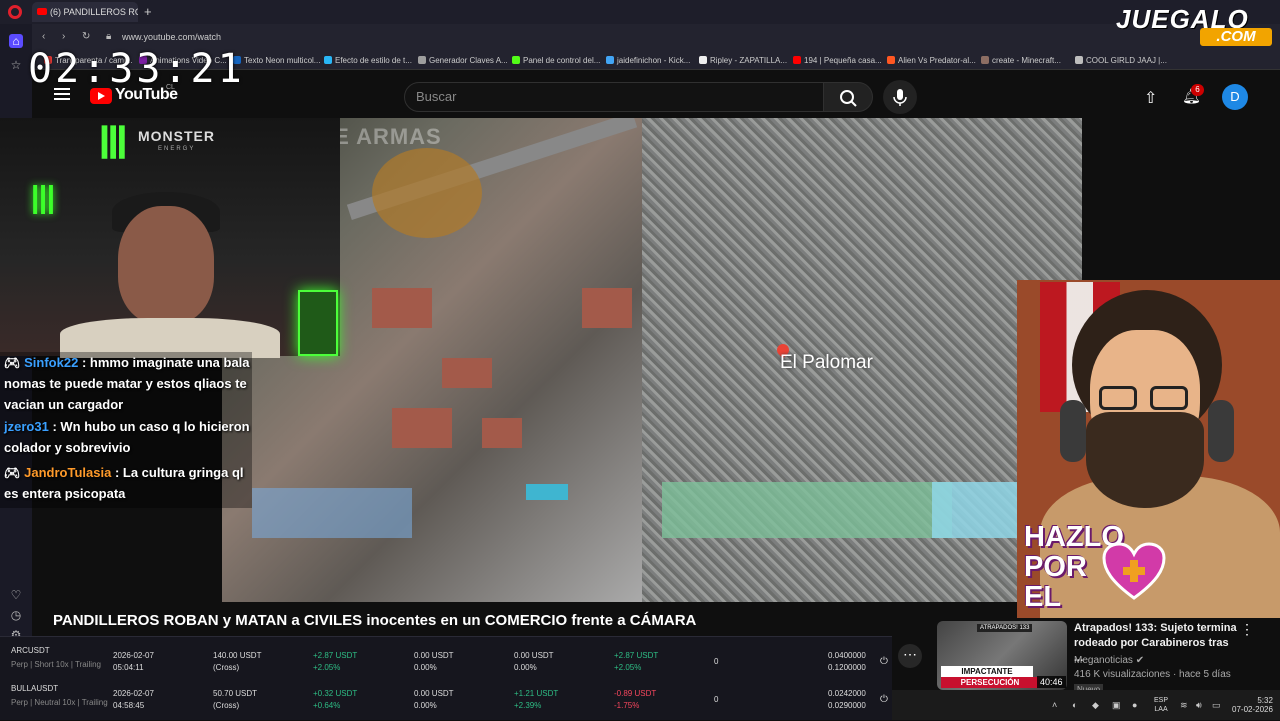  What do you see at coordinates (1161, 709) in the screenshot?
I see `lang-layout: LAA` at bounding box center [1161, 709].